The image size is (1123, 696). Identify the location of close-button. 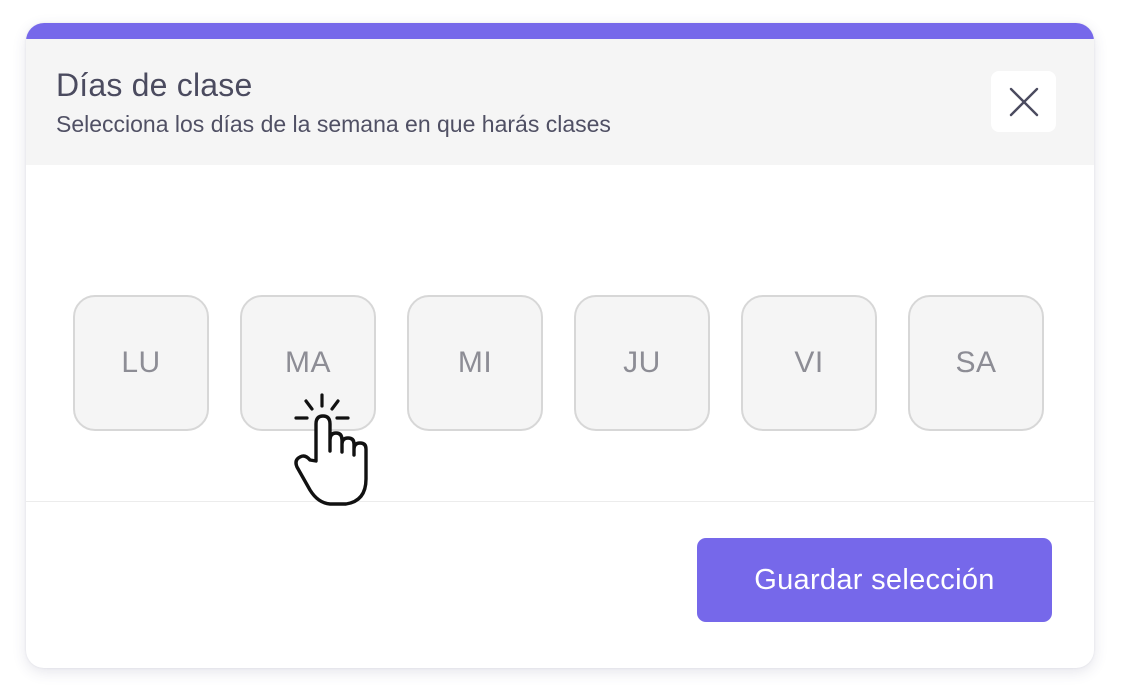
(1023, 101).